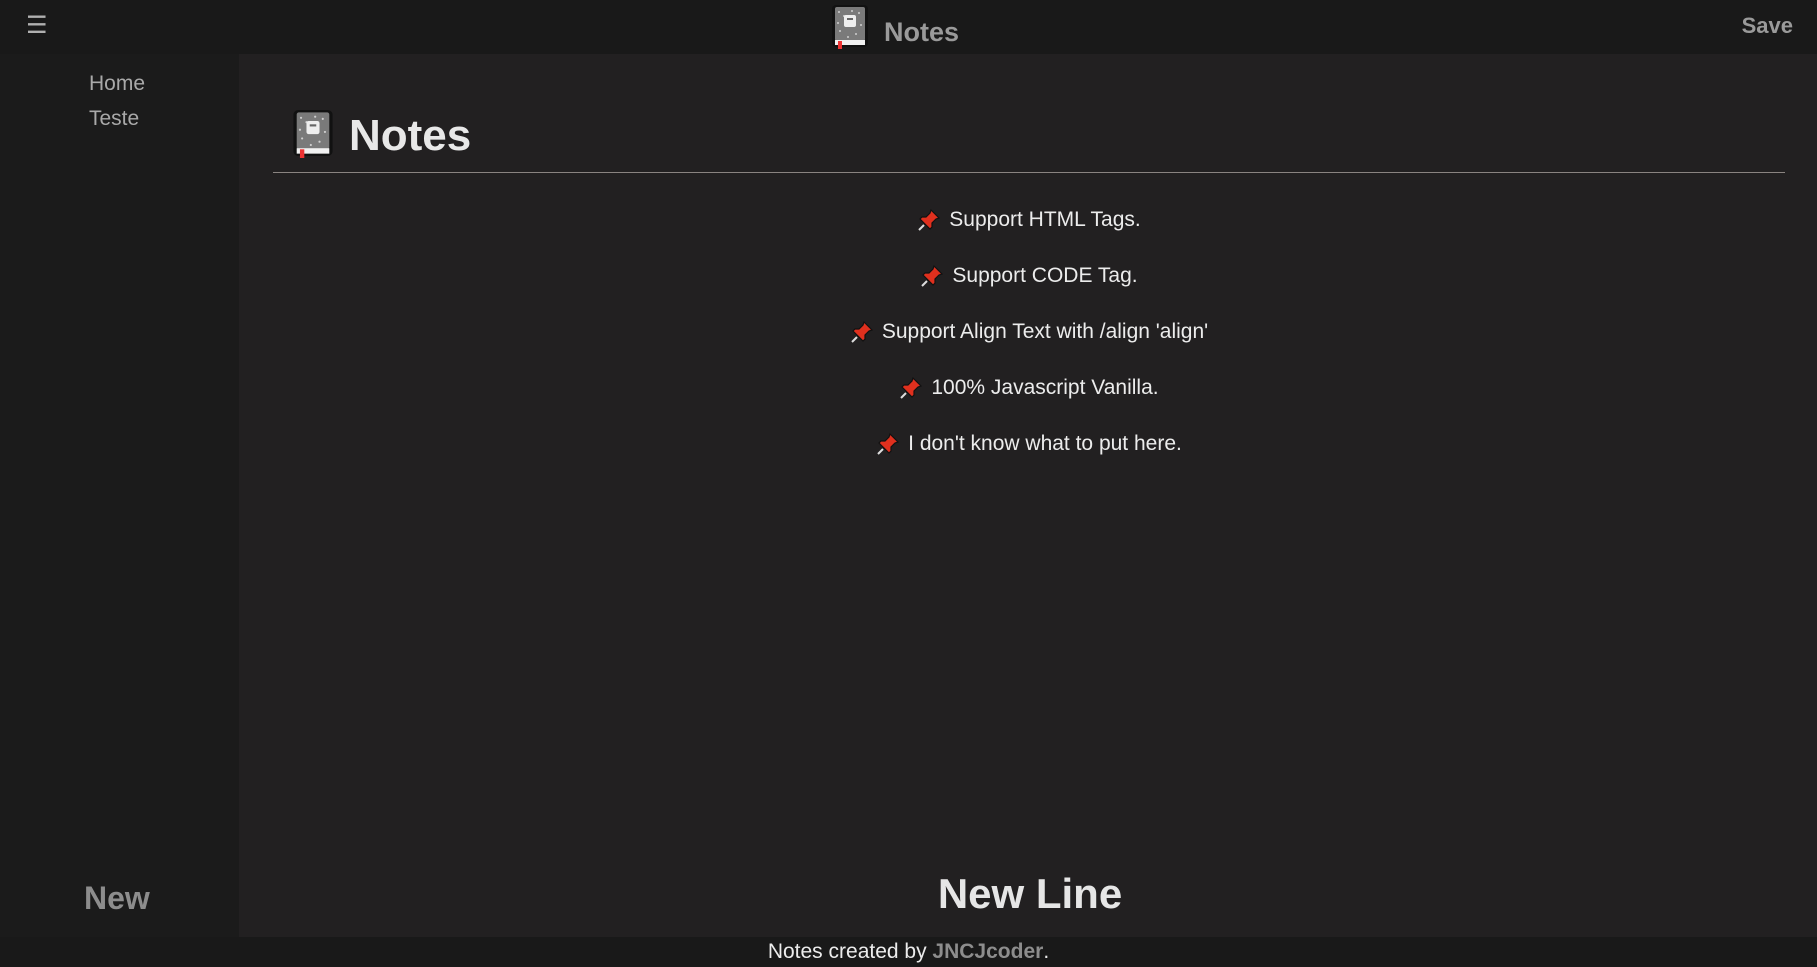 This screenshot has width=1817, height=967. I want to click on note-line: Support HTML Tags., so click(1029, 220).